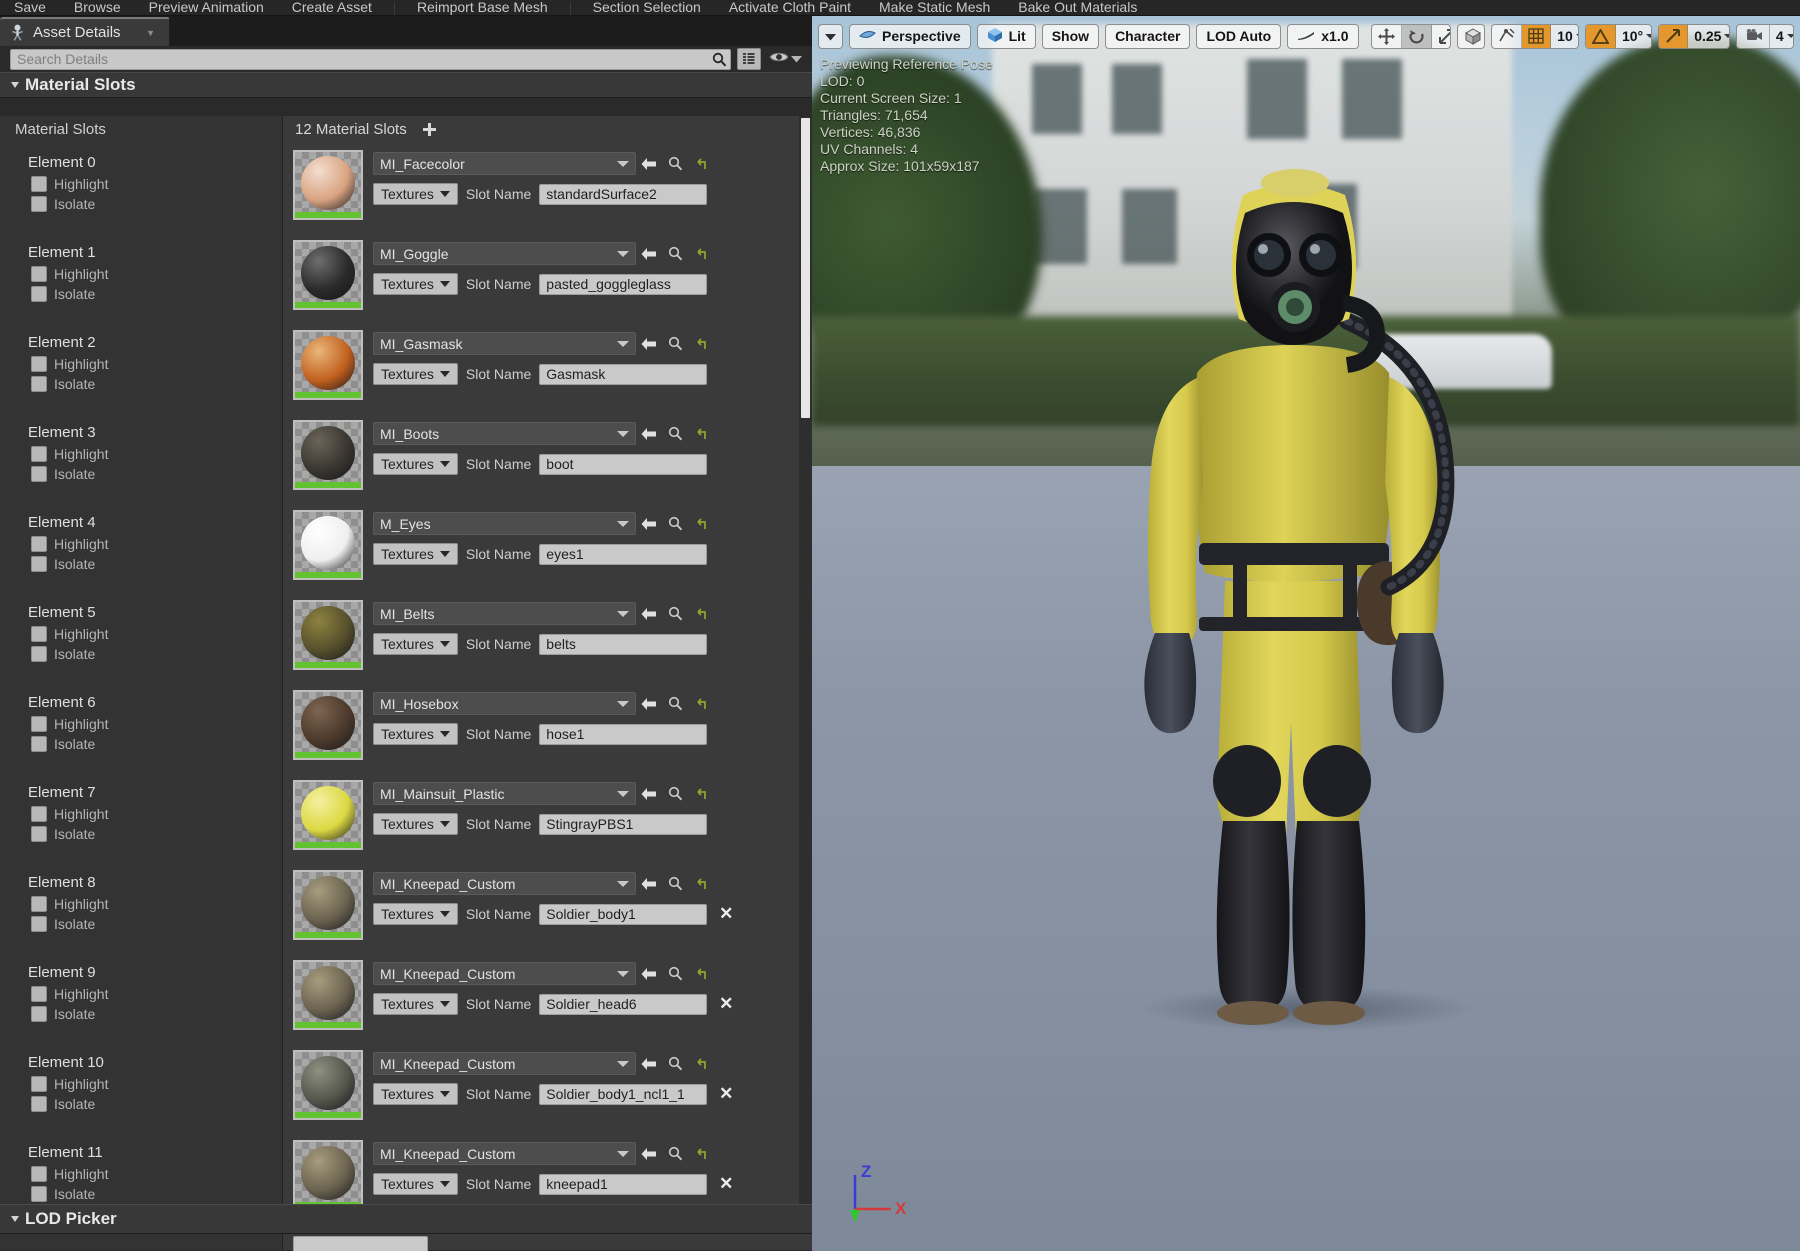 The width and height of the screenshot is (1800, 1251). Describe the element at coordinates (623, 914) in the screenshot. I see `slot-name-input: Soldier_body1` at that location.